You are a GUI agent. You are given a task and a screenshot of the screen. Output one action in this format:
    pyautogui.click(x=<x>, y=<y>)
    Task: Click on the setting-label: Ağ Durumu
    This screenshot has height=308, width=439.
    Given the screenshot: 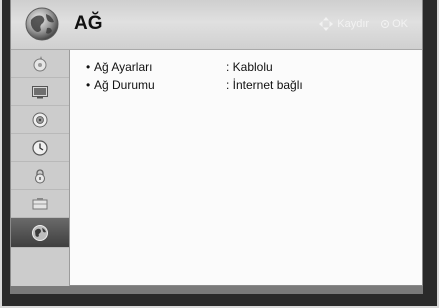 What is the action you would take?
    pyautogui.click(x=124, y=85)
    